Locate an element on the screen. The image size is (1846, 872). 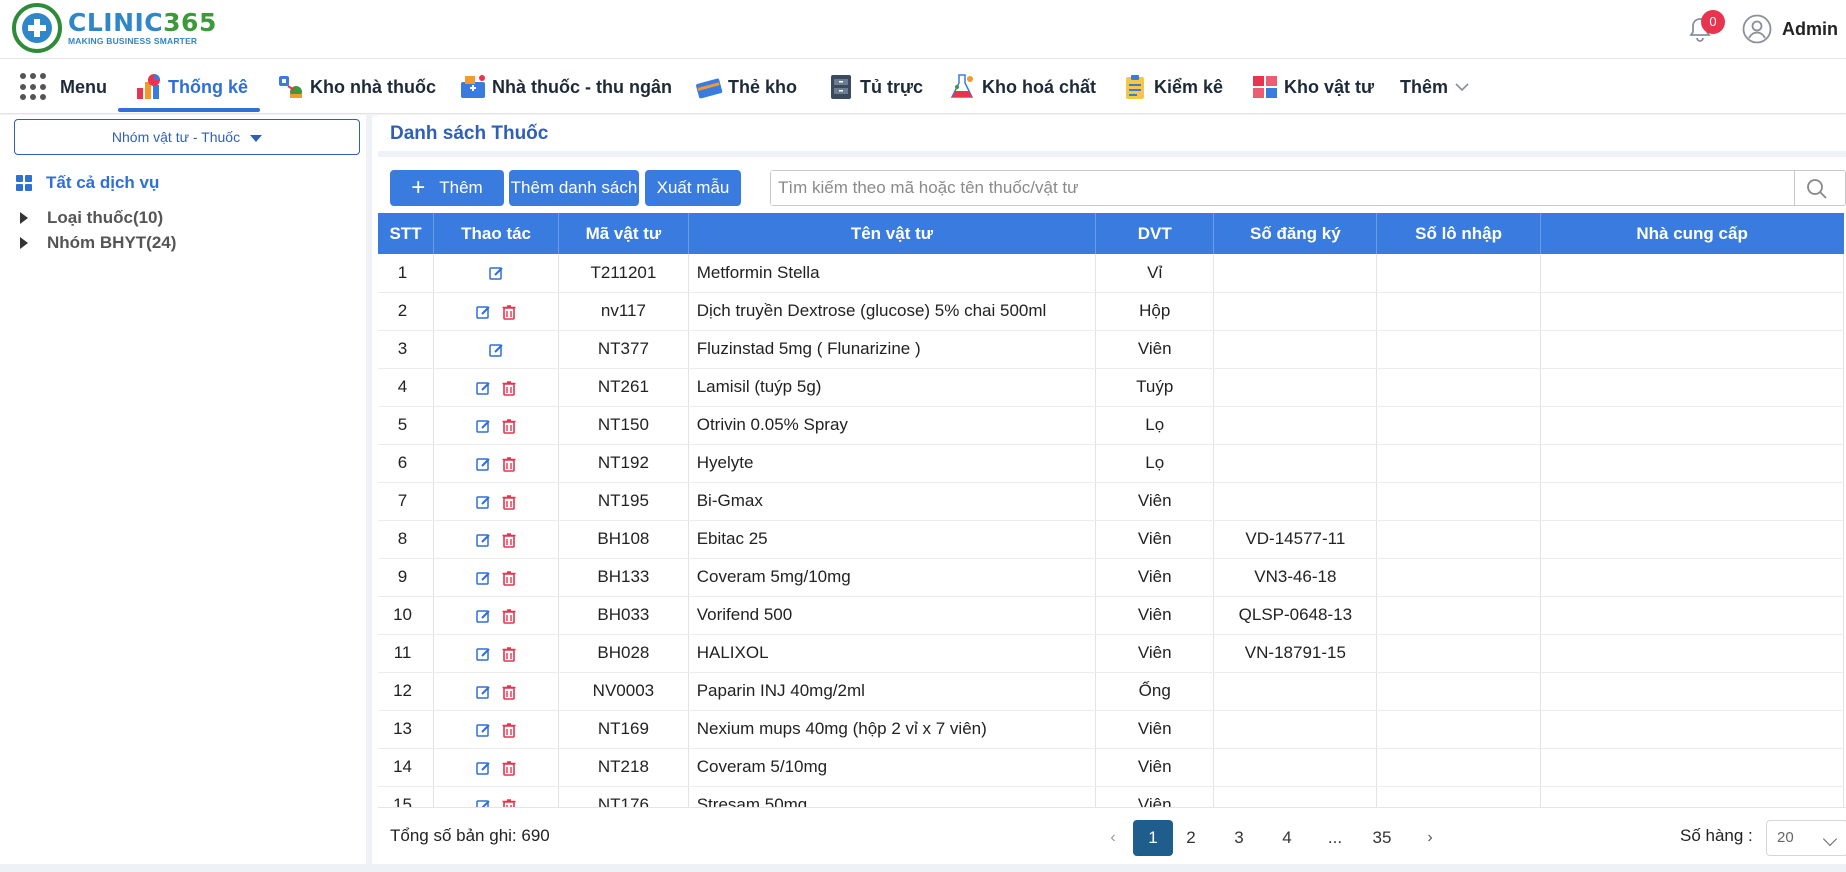
table-row: 5 NT150 Otrivin 0.05% Spray Lọ is located at coordinates (1111, 425).